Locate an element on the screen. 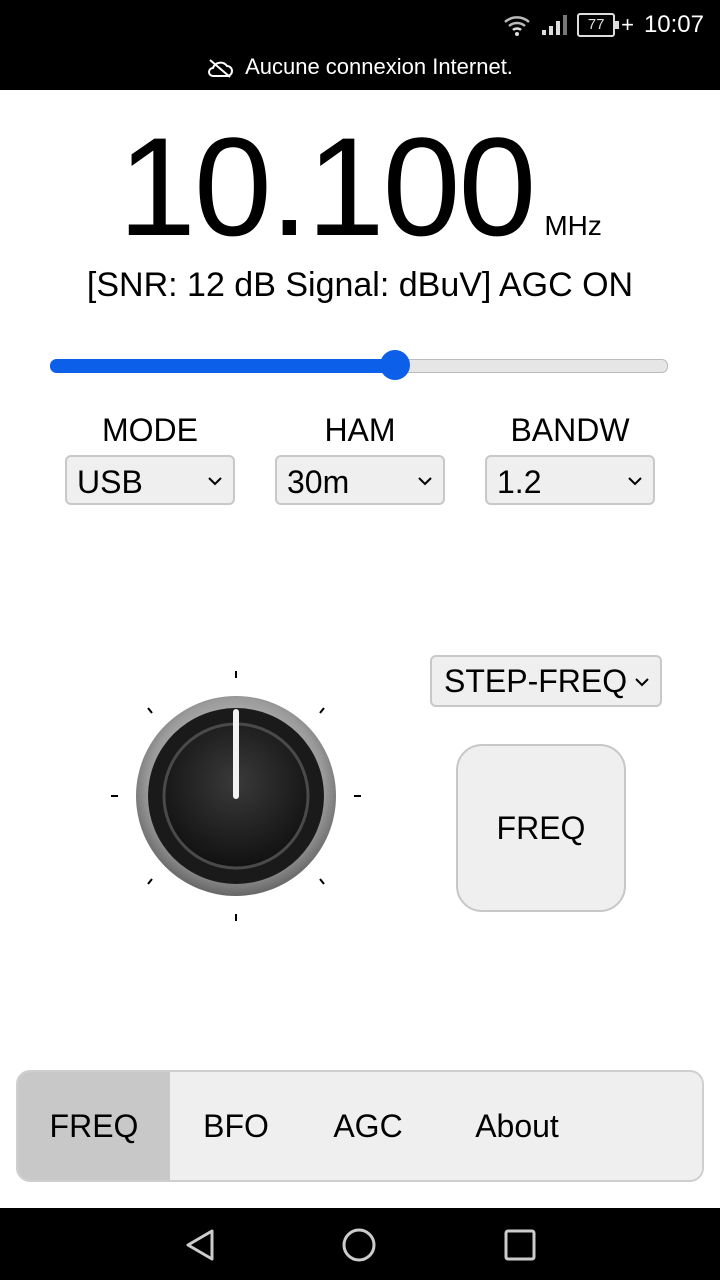  wifi-icon is located at coordinates (517, 26).